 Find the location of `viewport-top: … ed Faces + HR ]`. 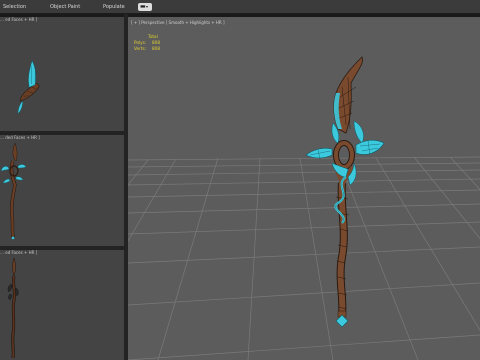

viewport-top: … ed Faces + HR ] is located at coordinates (62, 74).